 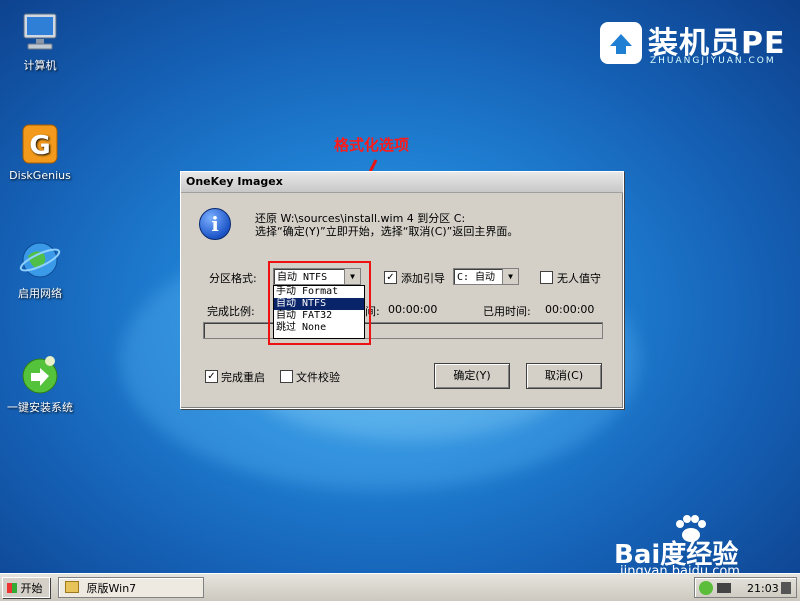 I want to click on verify-checkbox, so click(x=286, y=376).